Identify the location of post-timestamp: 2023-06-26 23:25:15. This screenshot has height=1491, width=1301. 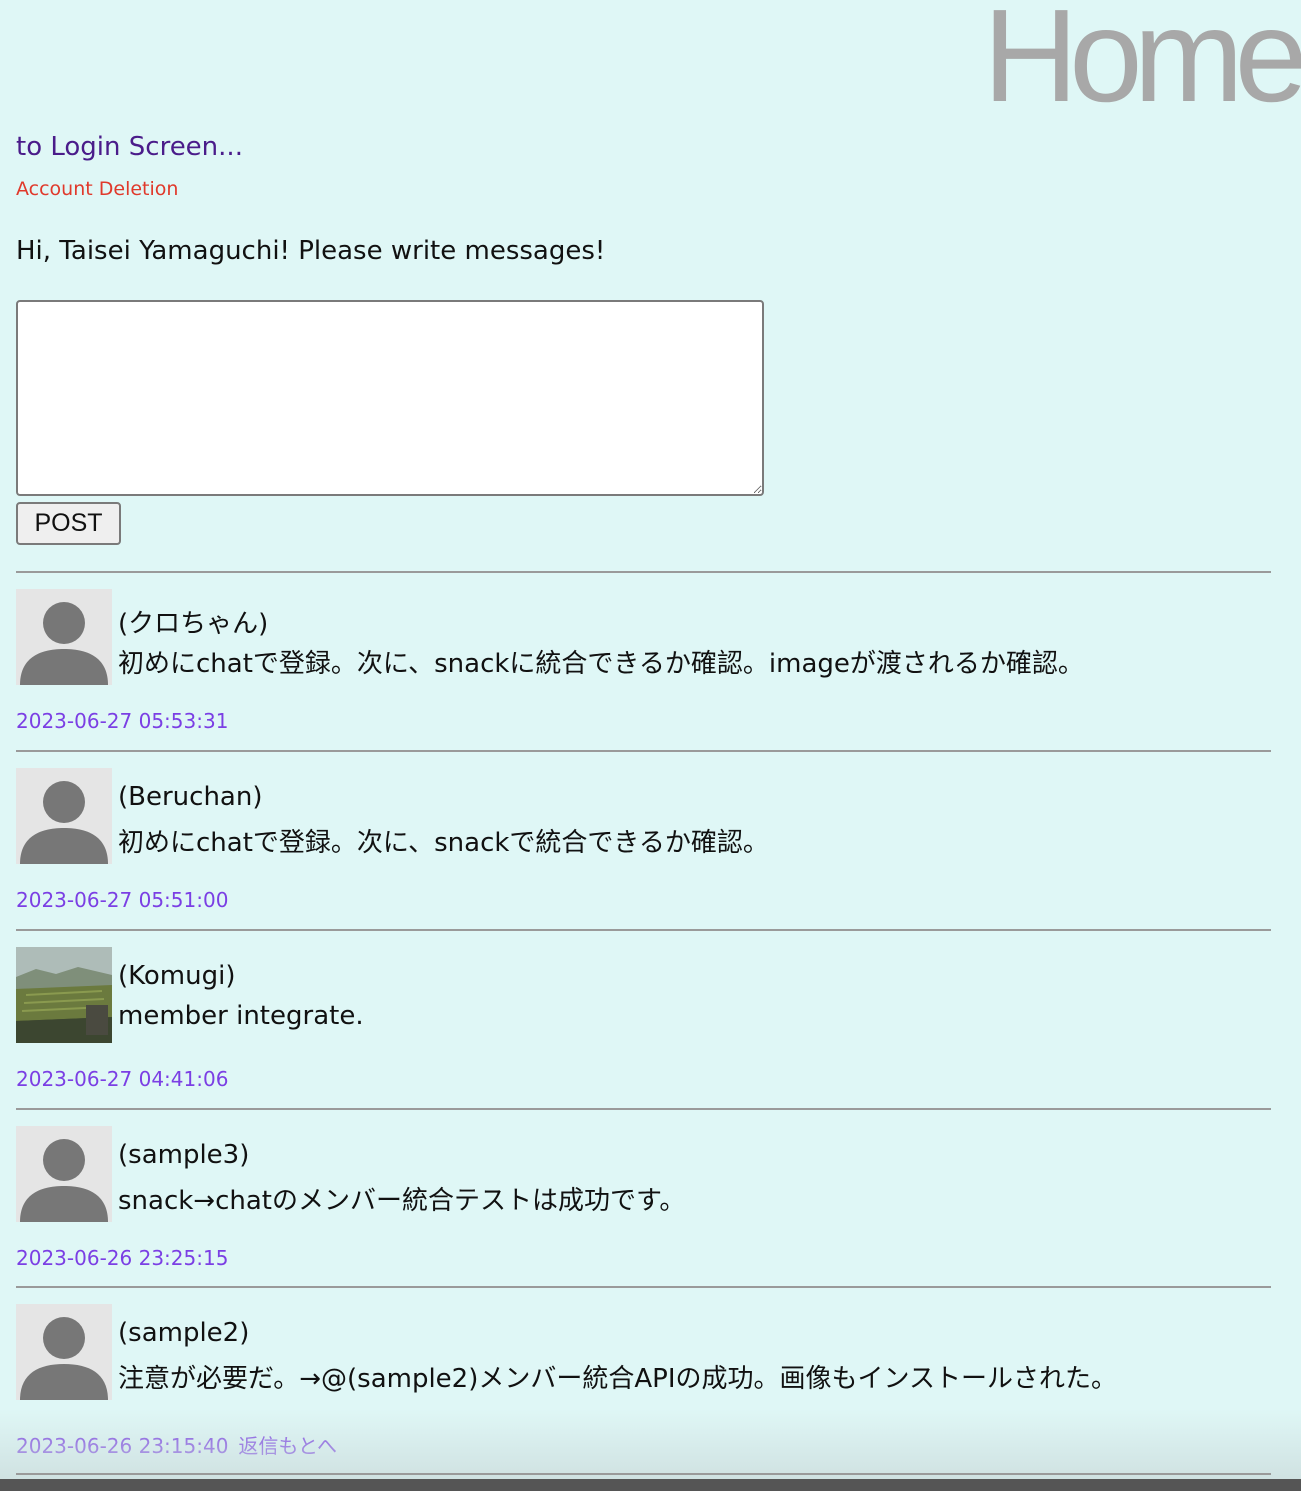
(122, 1258).